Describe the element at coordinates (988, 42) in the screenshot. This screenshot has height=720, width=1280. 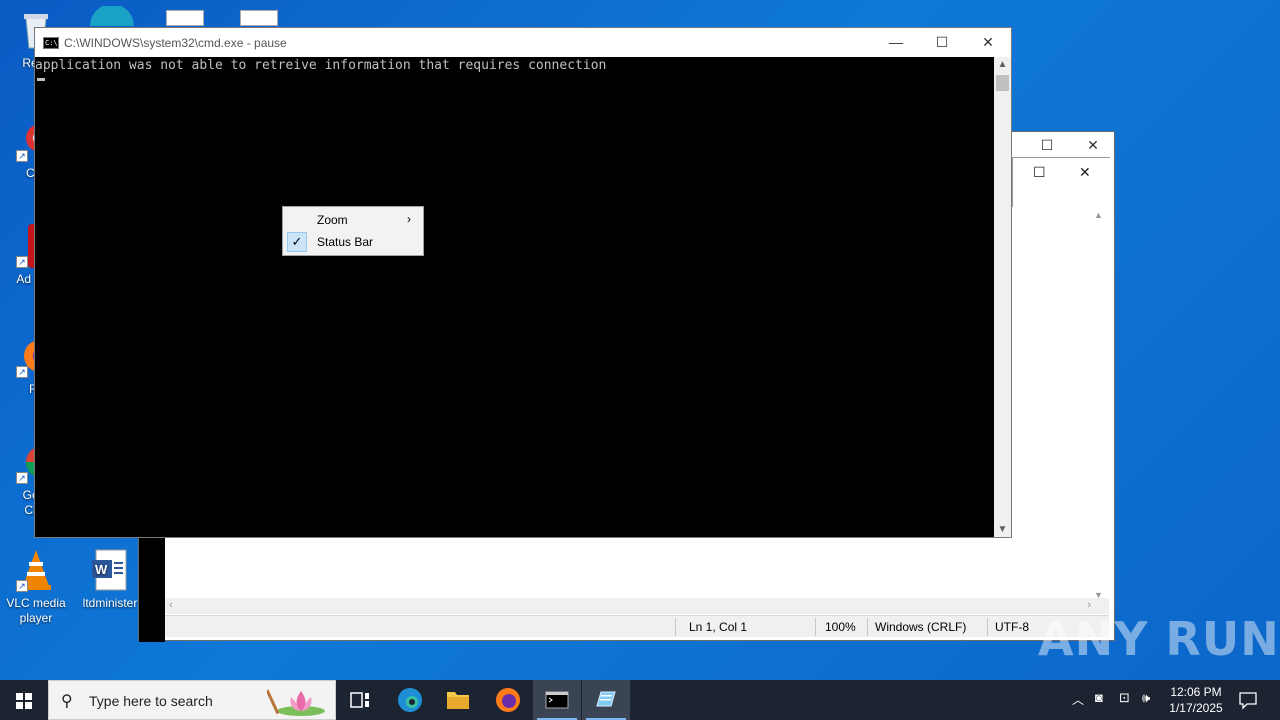
I see `close-button: ✕` at that location.